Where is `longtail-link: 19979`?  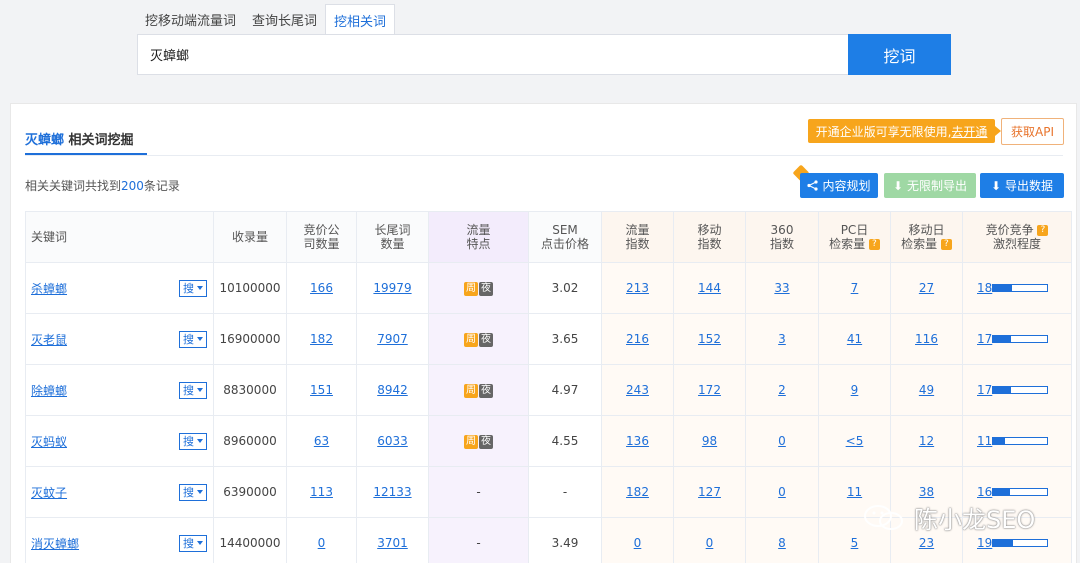 longtail-link: 19979 is located at coordinates (392, 288).